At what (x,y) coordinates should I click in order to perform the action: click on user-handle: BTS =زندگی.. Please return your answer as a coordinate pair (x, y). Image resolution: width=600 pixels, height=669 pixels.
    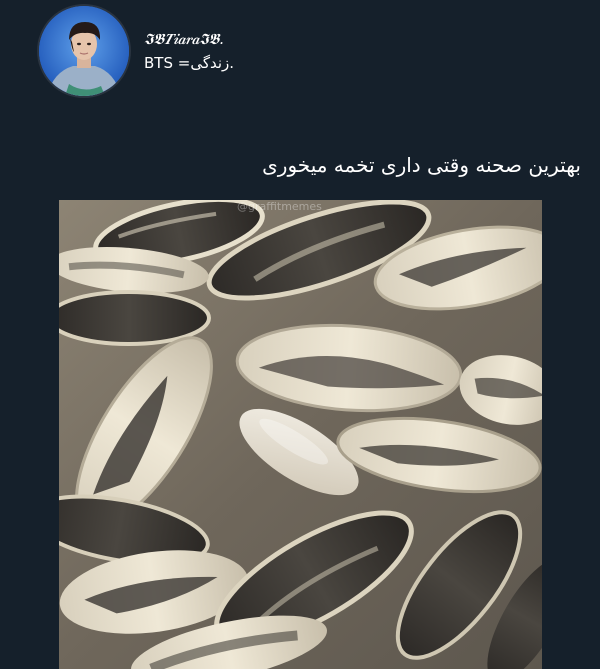
    Looking at the image, I should click on (189, 63).